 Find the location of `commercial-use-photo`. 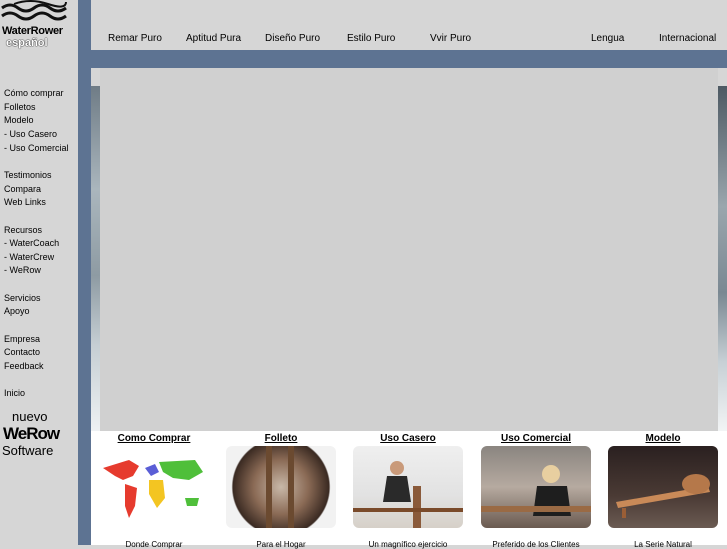

commercial-use-photo is located at coordinates (536, 487).